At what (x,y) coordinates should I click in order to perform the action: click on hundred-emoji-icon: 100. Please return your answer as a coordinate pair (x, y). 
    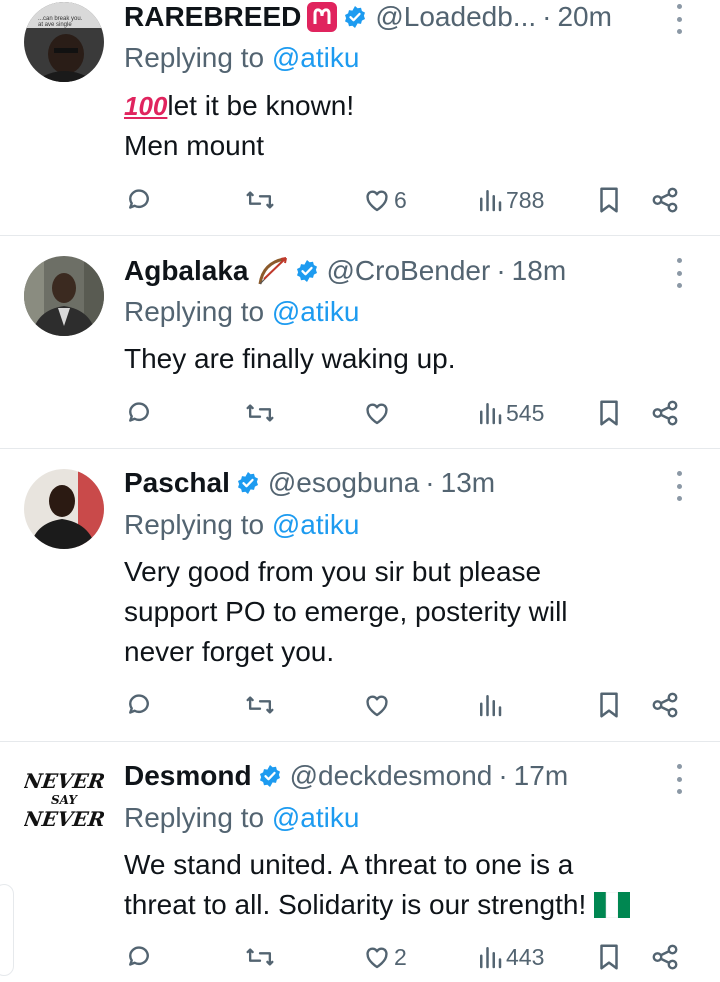
    Looking at the image, I should click on (146, 106).